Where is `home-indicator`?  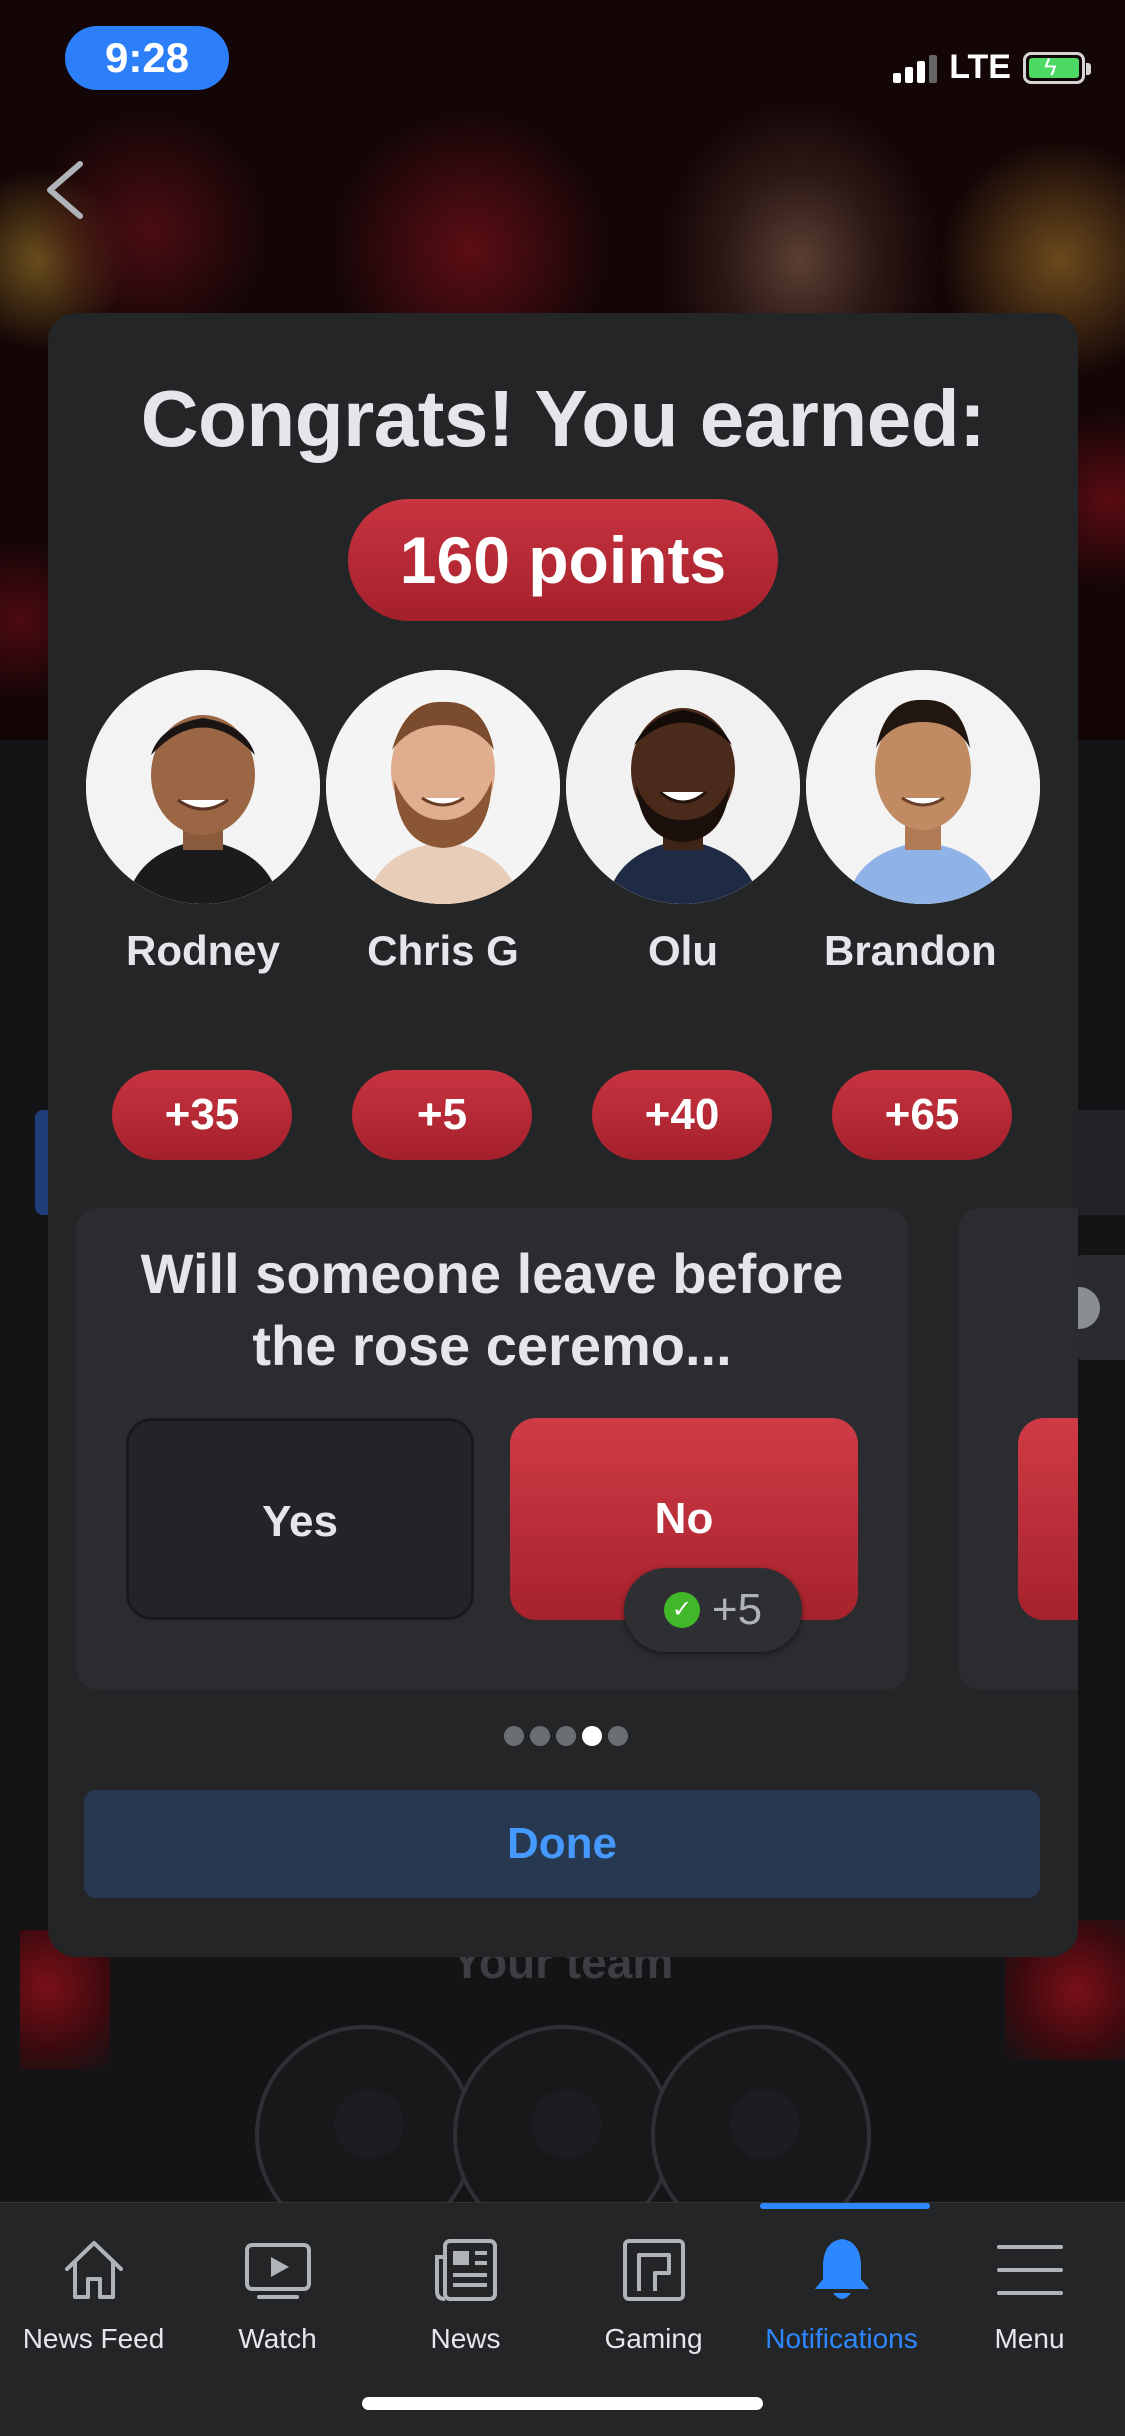
home-indicator is located at coordinates (562, 2403).